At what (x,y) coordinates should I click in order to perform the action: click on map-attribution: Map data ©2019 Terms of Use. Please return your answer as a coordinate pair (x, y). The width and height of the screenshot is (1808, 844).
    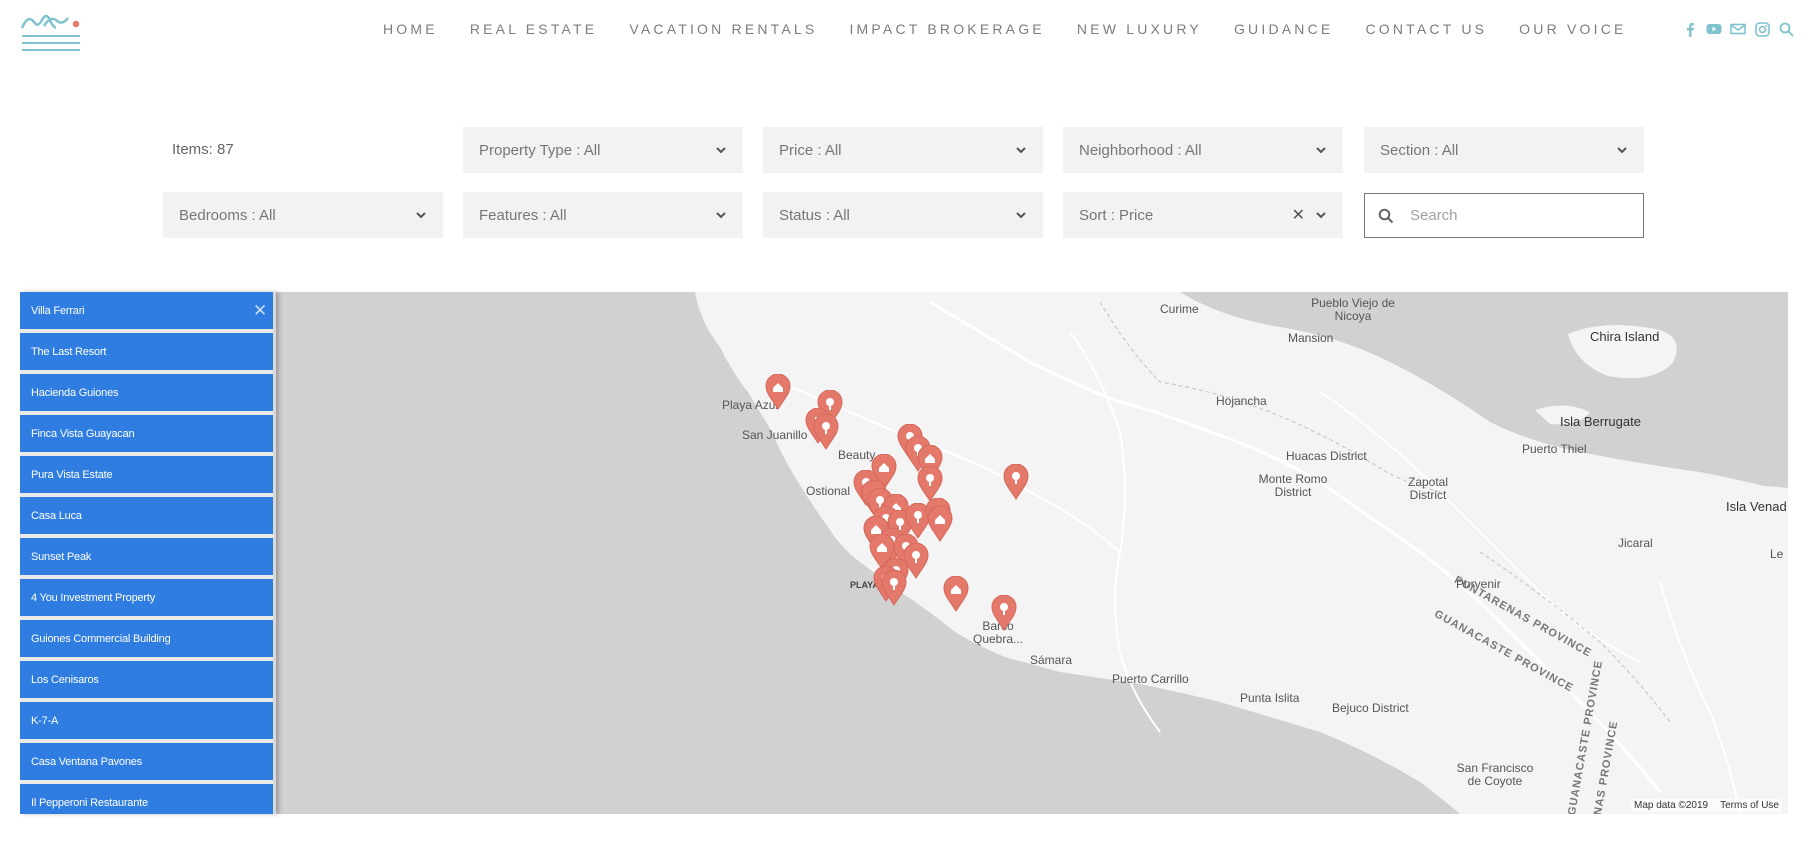
    Looking at the image, I should click on (1706, 805).